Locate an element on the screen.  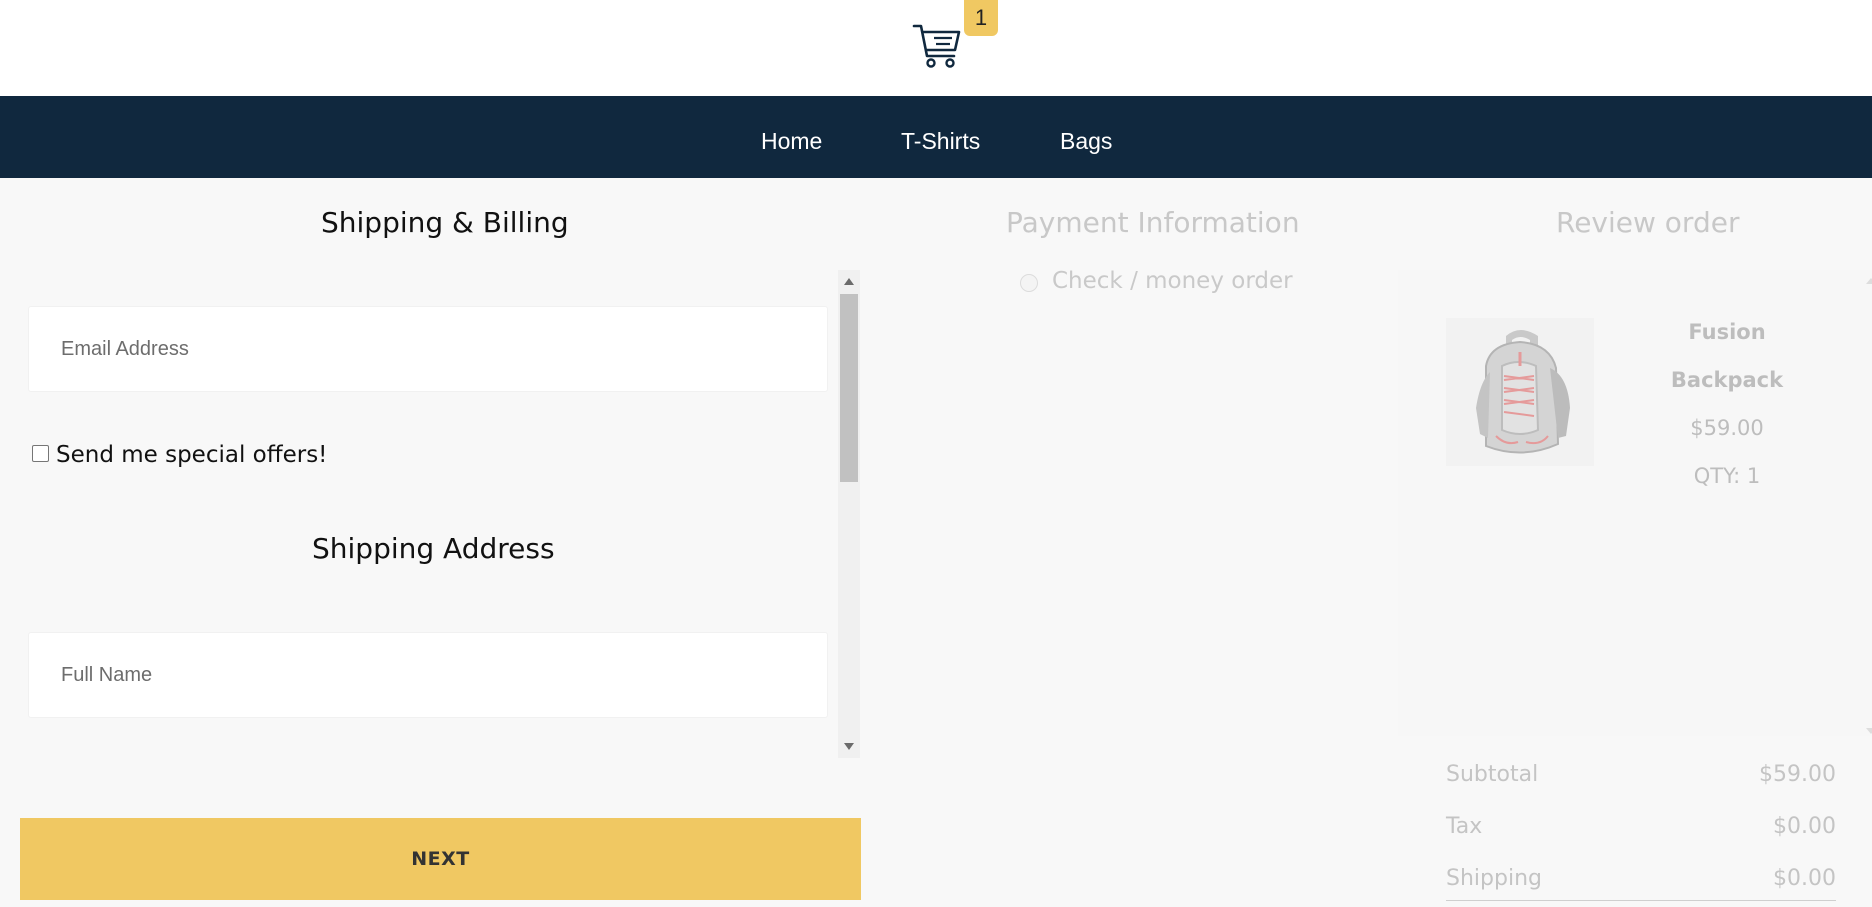
shipping-billing-title: Shipping & Billing is located at coordinates (445, 222).